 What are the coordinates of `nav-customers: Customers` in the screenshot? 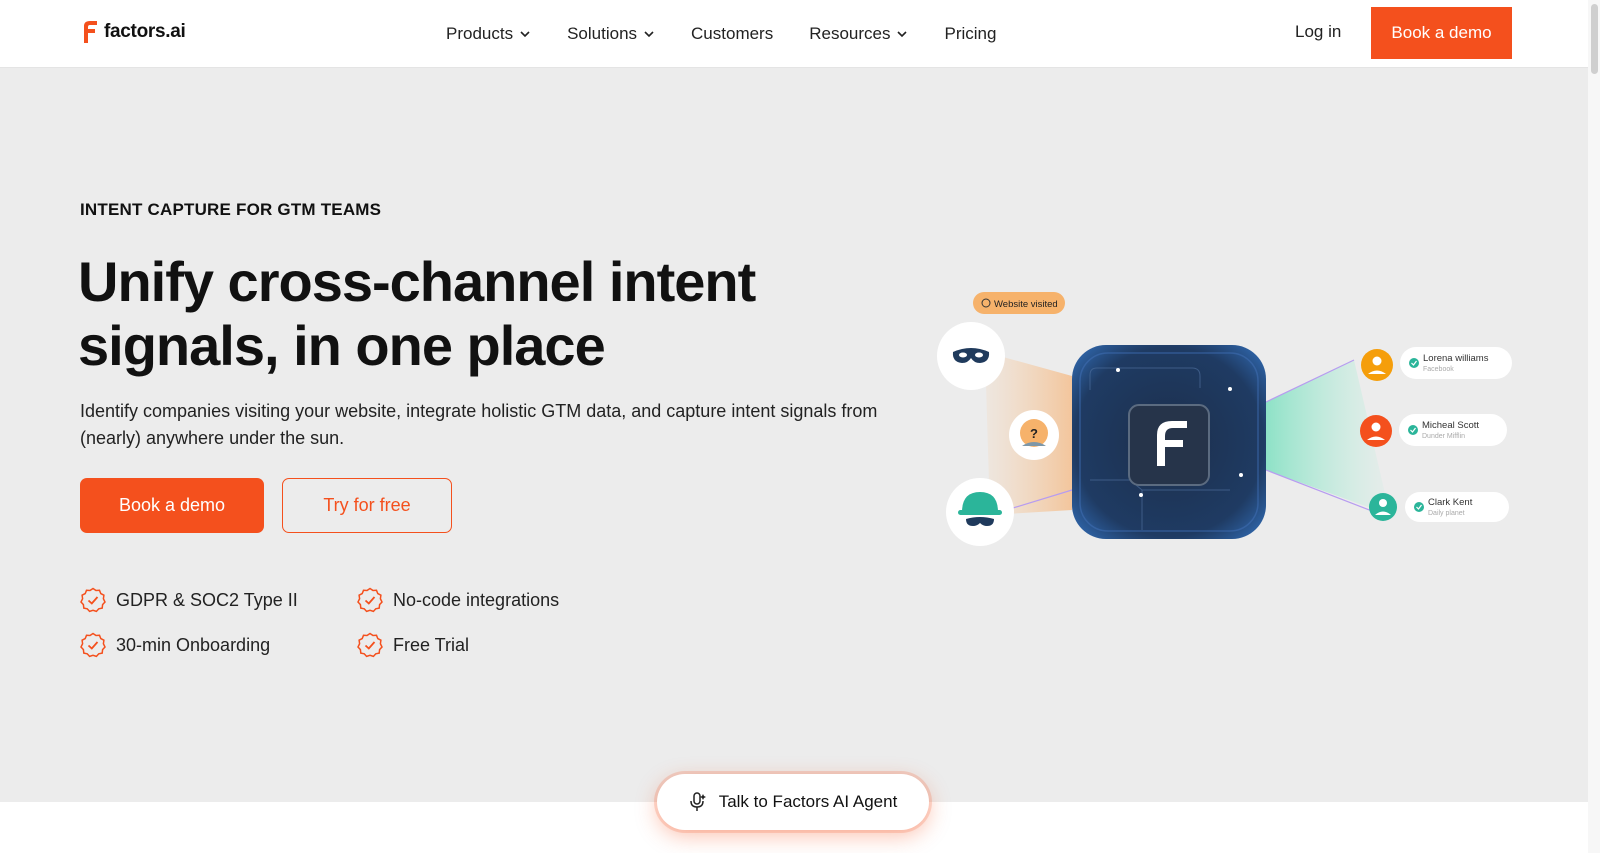 It's located at (732, 34).